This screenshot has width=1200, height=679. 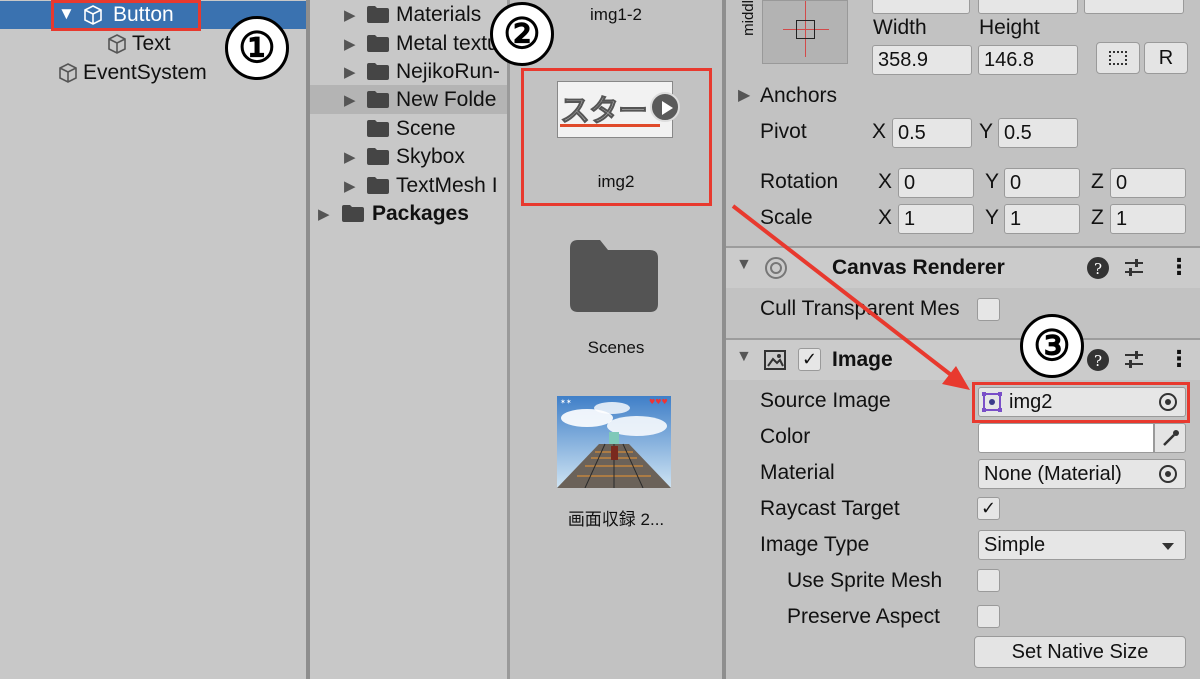 I want to click on material-field: None (Material), so click(x=1082, y=474).